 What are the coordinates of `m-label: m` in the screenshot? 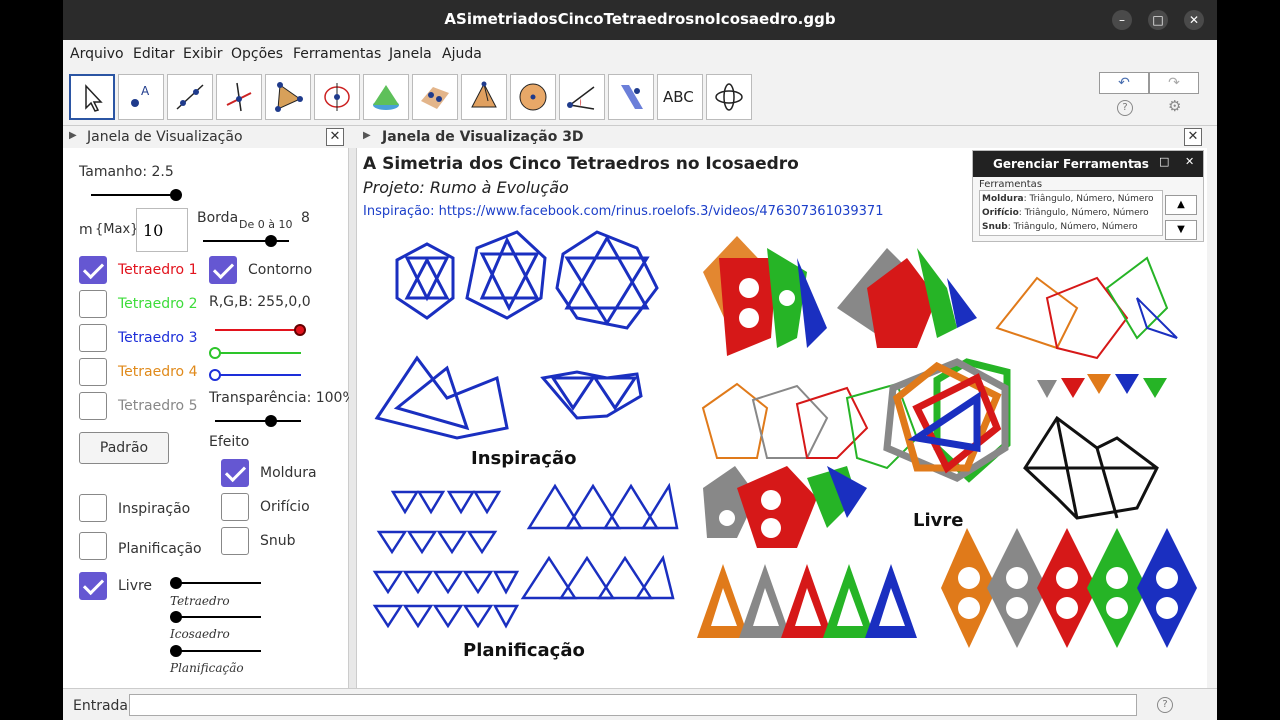 It's located at (86, 230).